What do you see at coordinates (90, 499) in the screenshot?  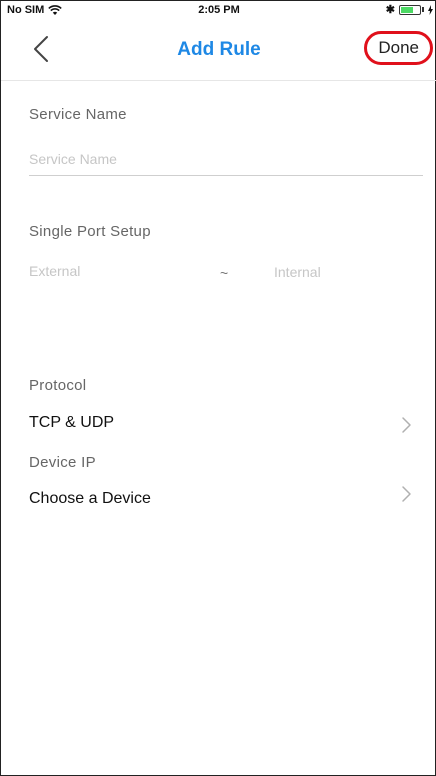 I see `device-select-value: Choose a Device` at bounding box center [90, 499].